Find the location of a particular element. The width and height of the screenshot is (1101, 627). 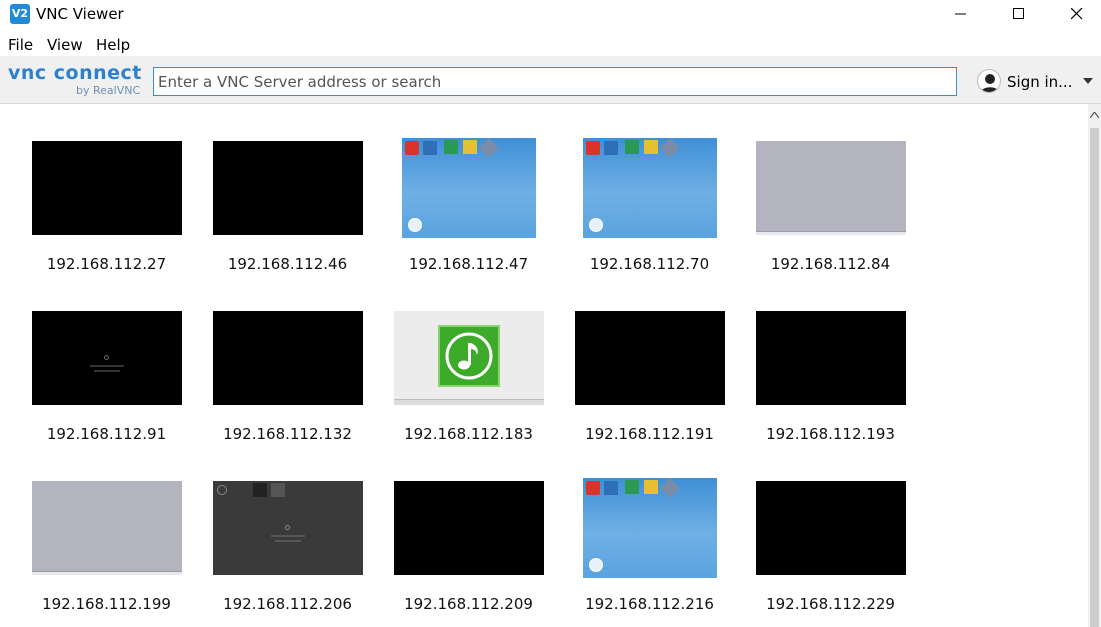

maximize-icon is located at coordinates (1018, 13).